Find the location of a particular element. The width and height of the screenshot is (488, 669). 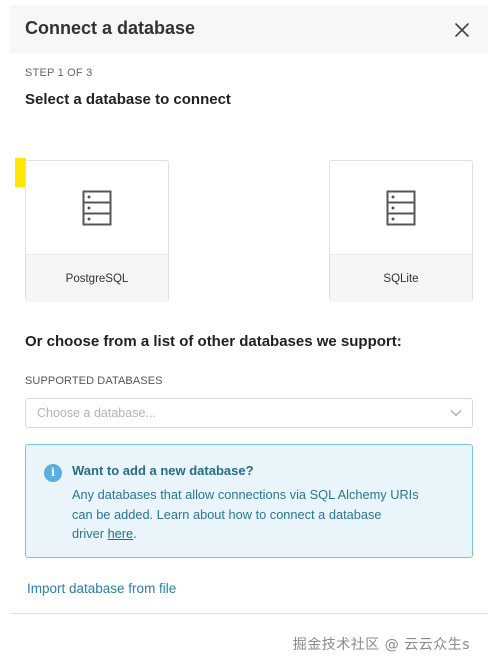

step-title: Select a database to connect is located at coordinates (128, 99).